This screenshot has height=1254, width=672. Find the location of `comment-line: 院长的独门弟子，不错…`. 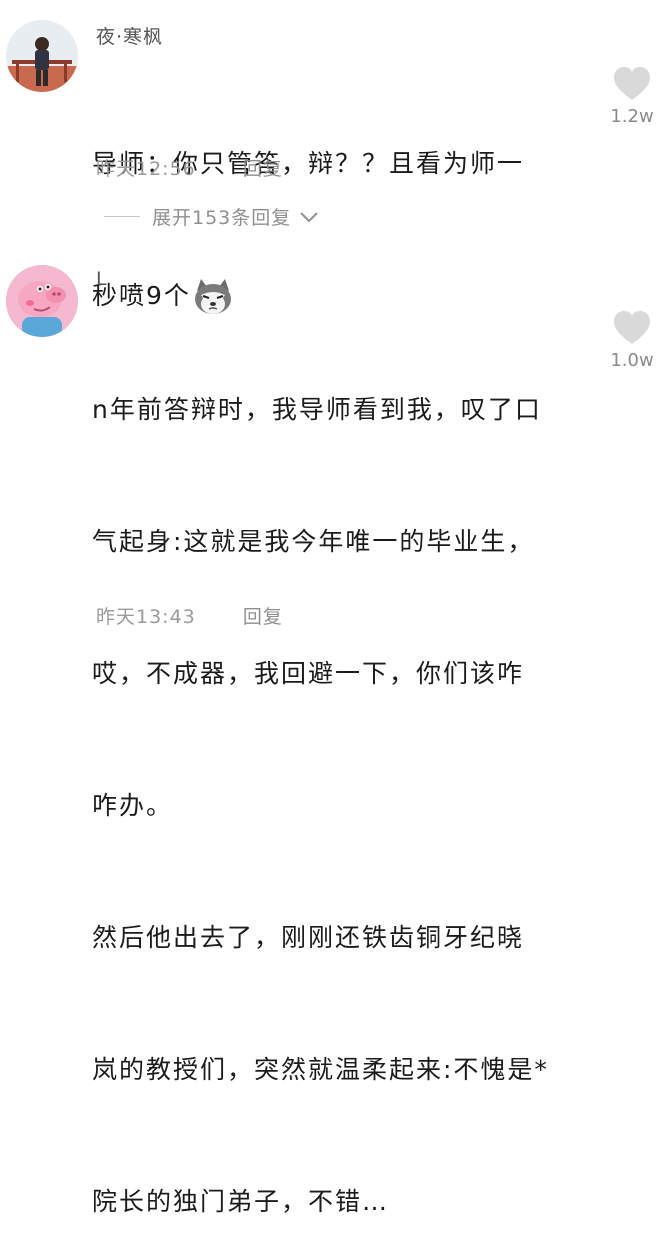

comment-line: 院长的独门弟子，不错… is located at coordinates (241, 1201).